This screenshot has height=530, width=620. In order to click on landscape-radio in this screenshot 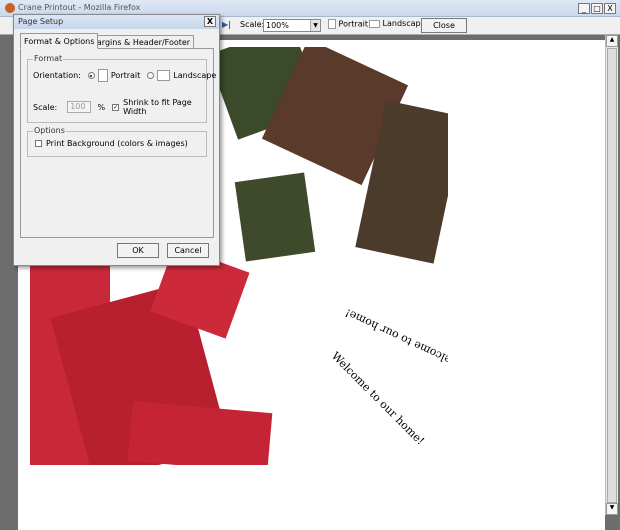, I will do `click(151, 75)`.